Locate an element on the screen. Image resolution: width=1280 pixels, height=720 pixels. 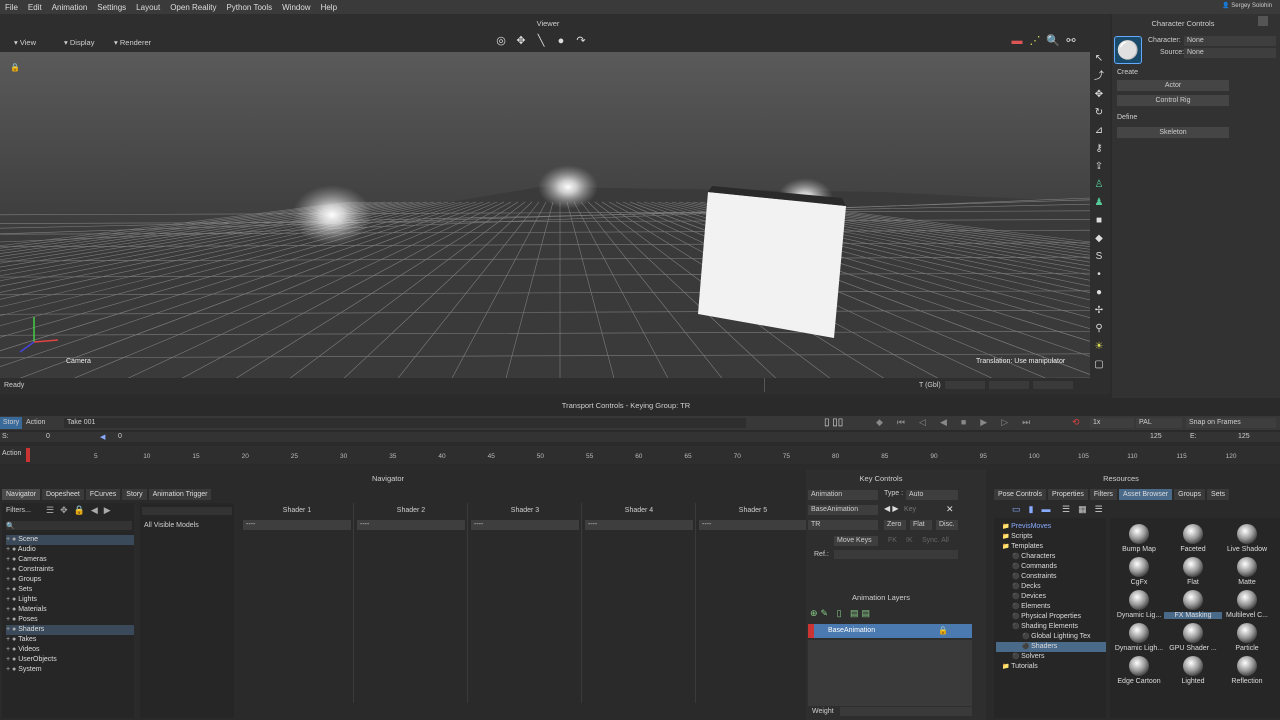
all-visible-models: All Visible Models is located at coordinates (171, 525).